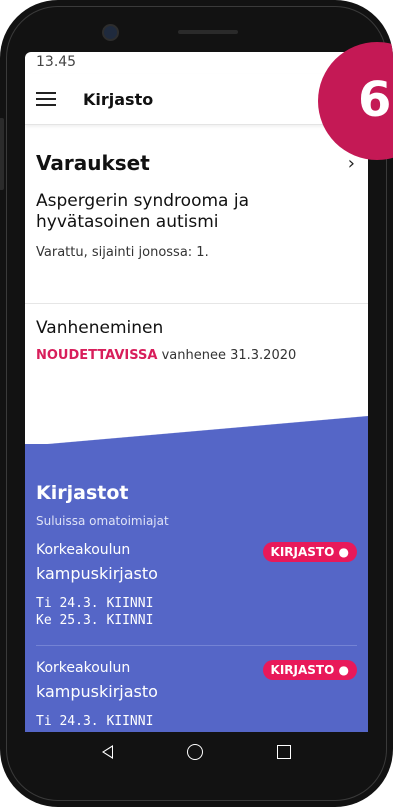 This screenshot has width=393, height=807. Describe the element at coordinates (122, 252) in the screenshot. I see `reservation-status: Varattu, sijainti jonossa: 1.` at that location.